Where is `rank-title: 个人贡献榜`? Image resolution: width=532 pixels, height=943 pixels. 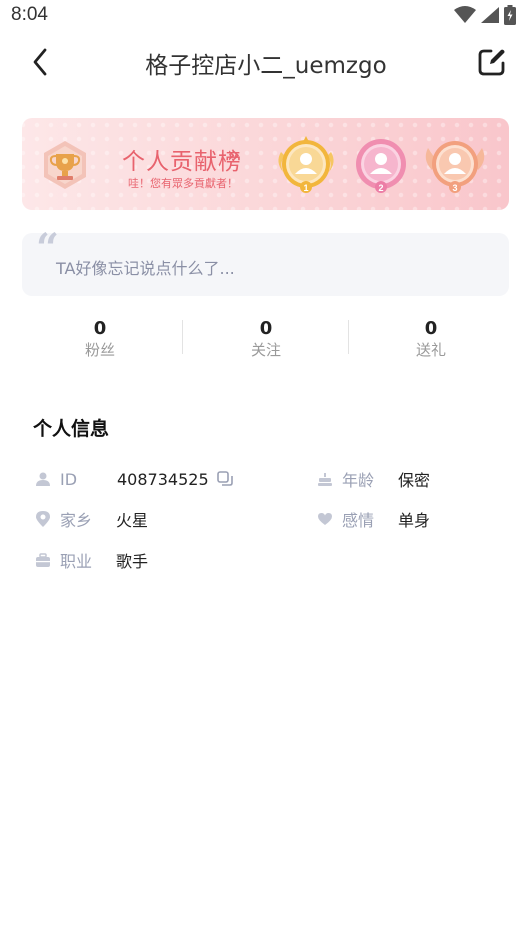
rank-title: 个人贡献榜 is located at coordinates (182, 162).